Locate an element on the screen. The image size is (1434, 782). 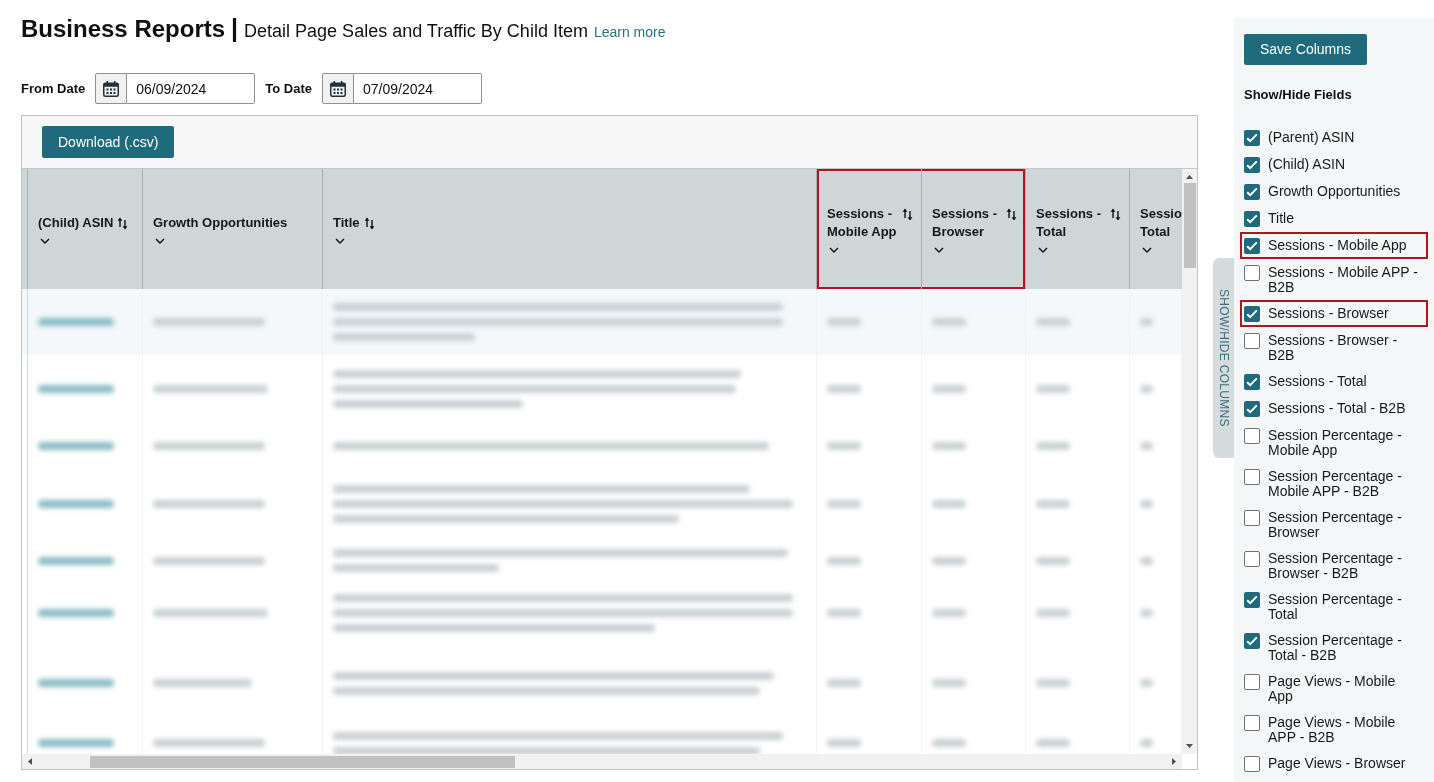
vertical-scrollbar is located at coordinates (1189, 461).